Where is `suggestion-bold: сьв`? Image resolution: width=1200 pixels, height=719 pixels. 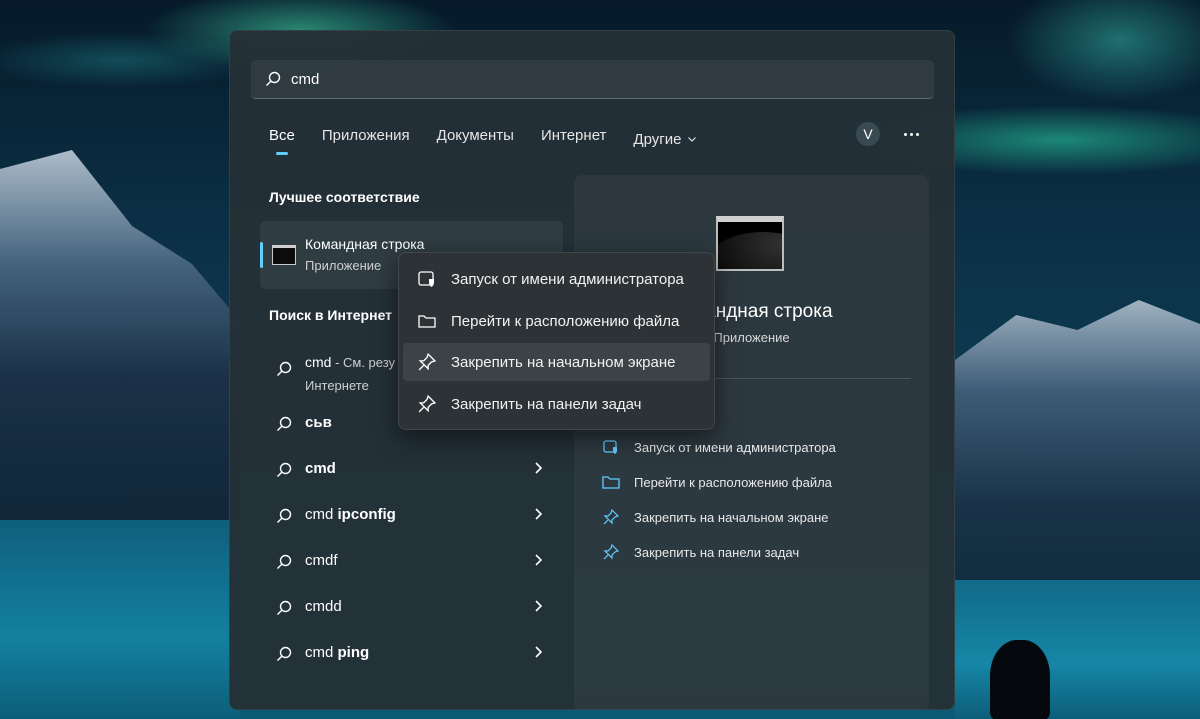
suggestion-bold: сьв is located at coordinates (318, 422).